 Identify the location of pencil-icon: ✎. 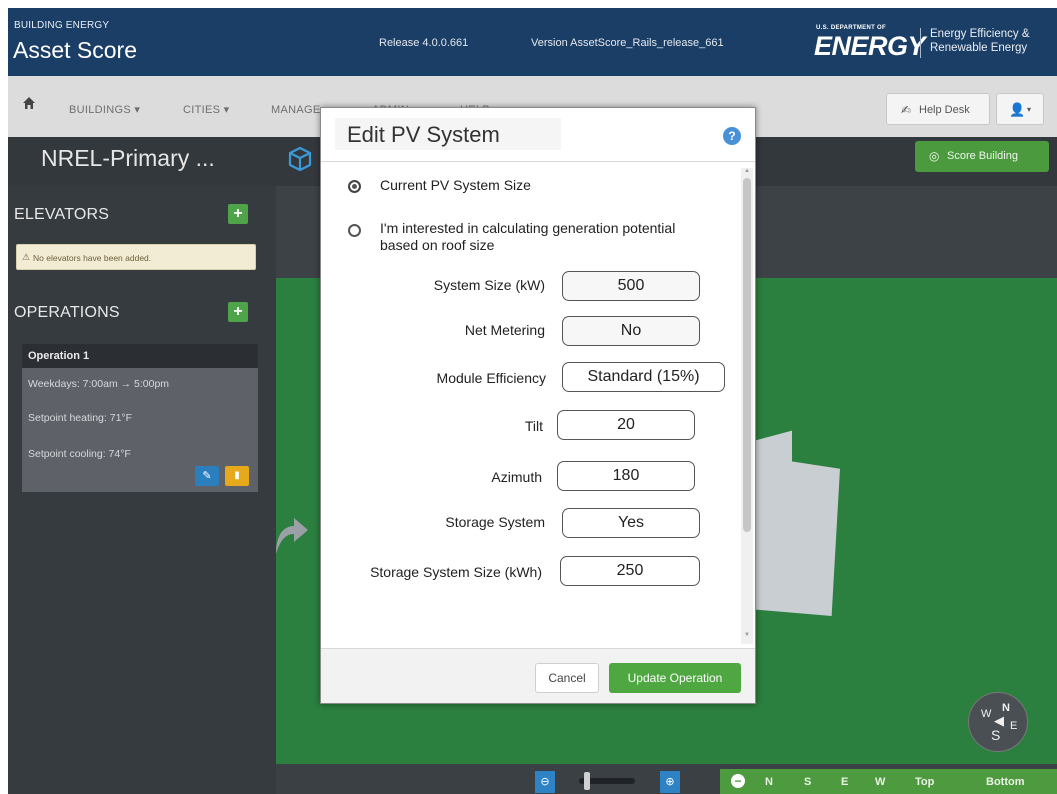
(207, 476).